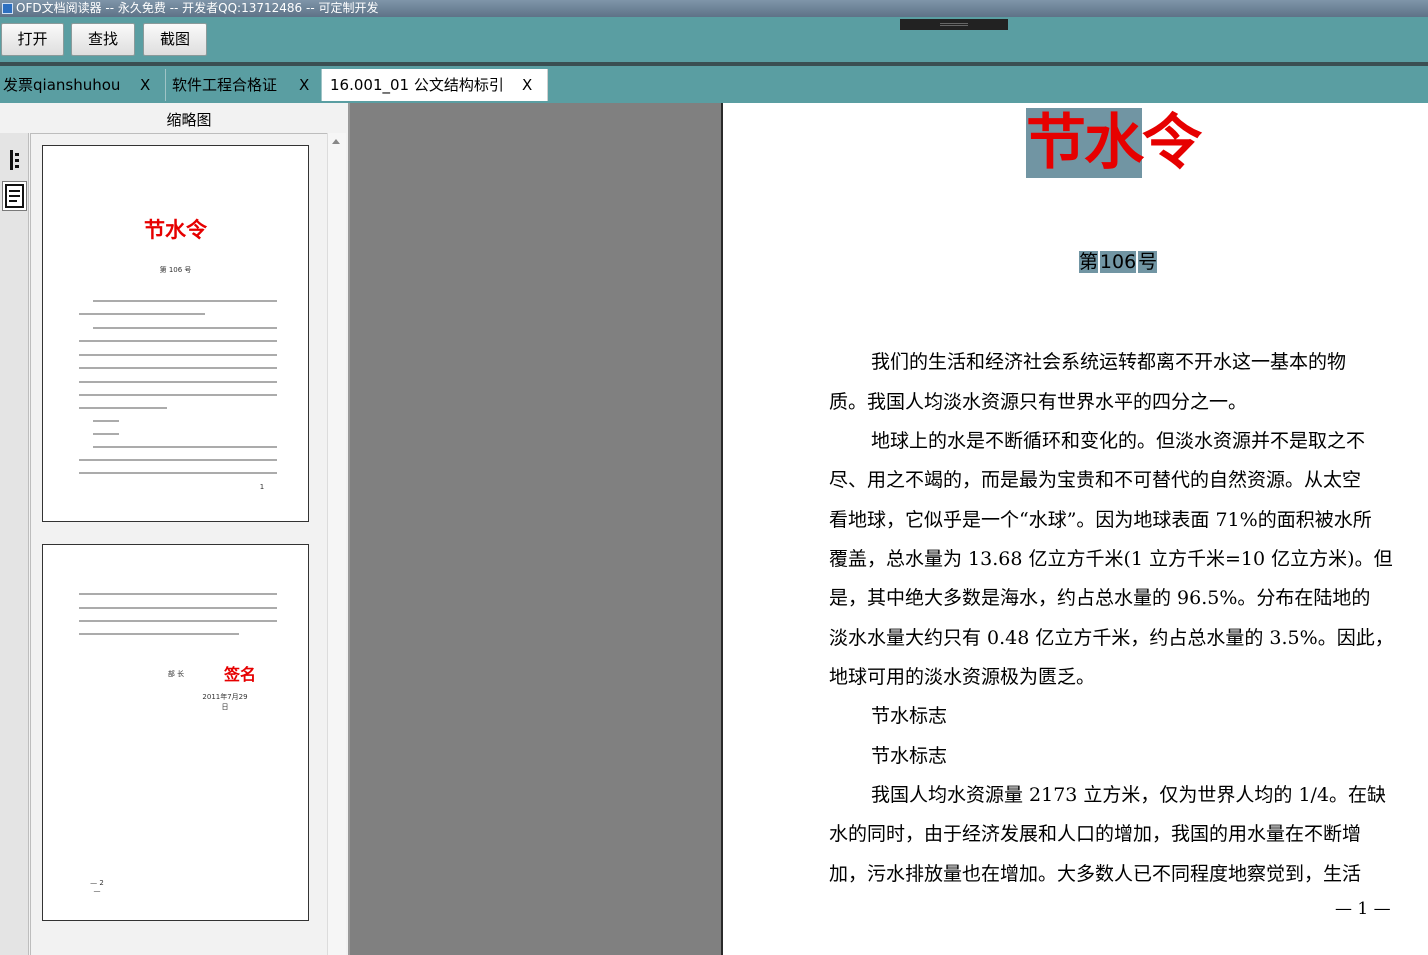  Describe the element at coordinates (175, 270) in the screenshot. I see `thumbnail-subtitle: 第 106 号` at that location.